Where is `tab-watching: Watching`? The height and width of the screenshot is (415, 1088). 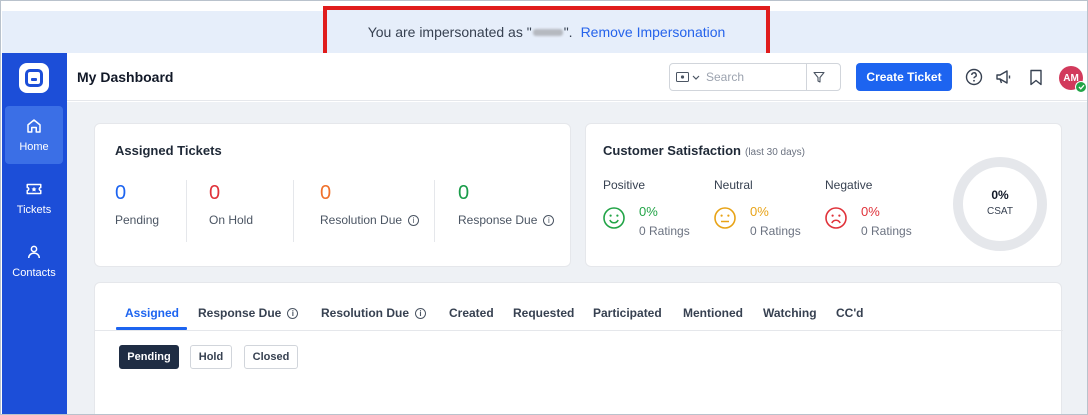
tab-watching: Watching is located at coordinates (790, 313).